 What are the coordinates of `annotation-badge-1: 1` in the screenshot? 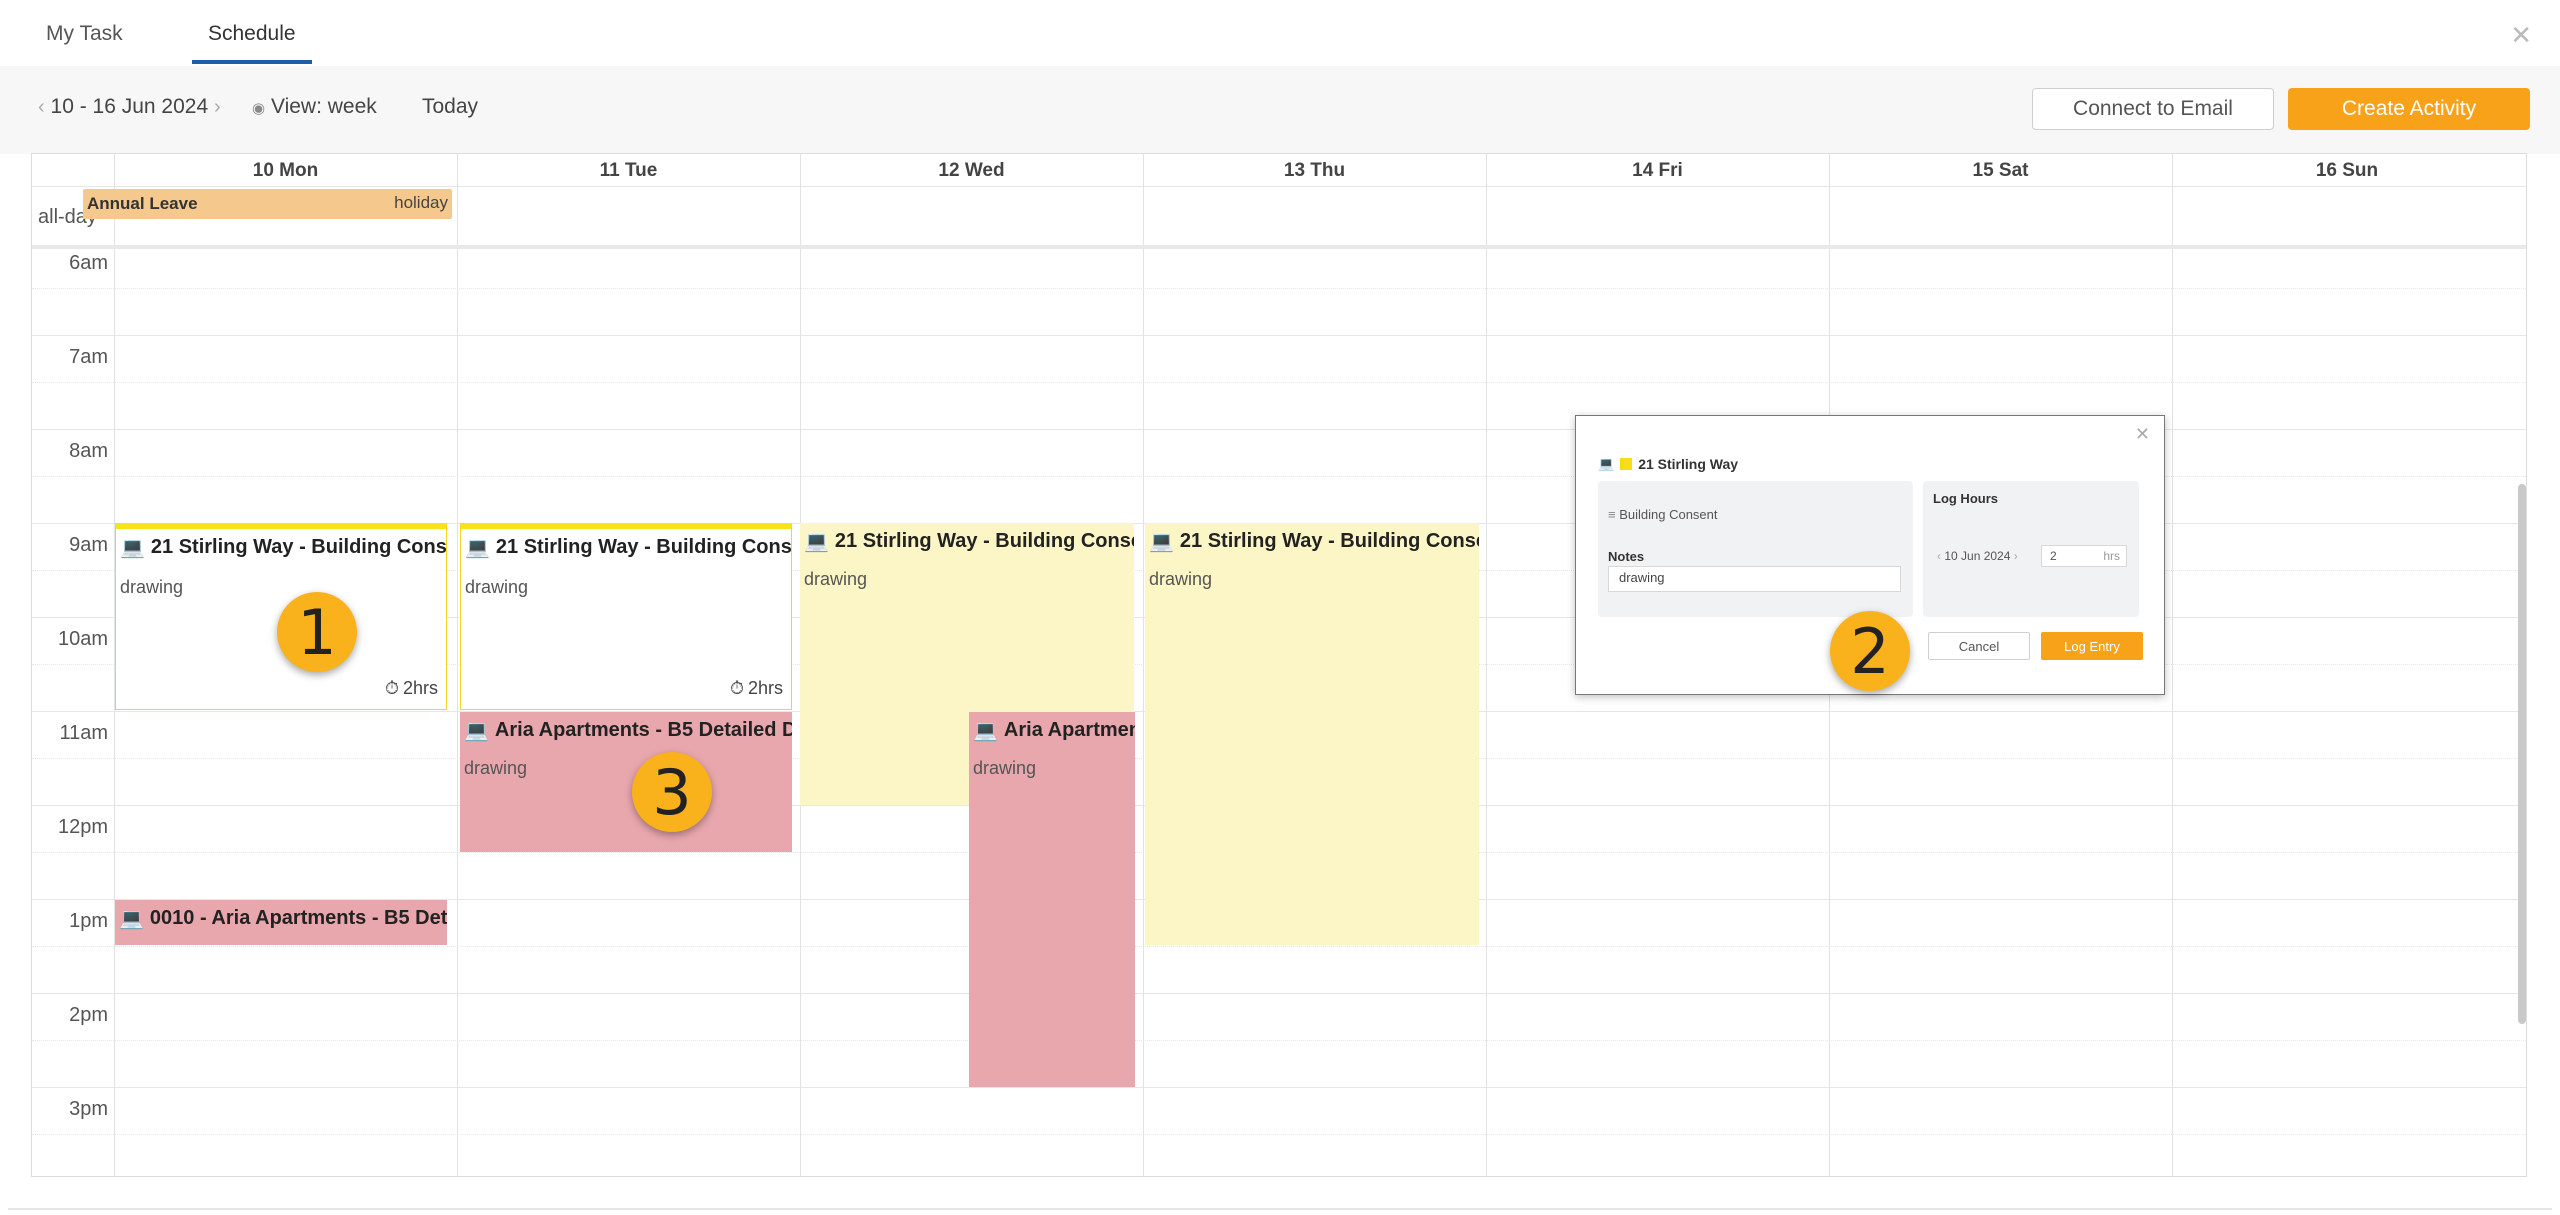 It's located at (317, 632).